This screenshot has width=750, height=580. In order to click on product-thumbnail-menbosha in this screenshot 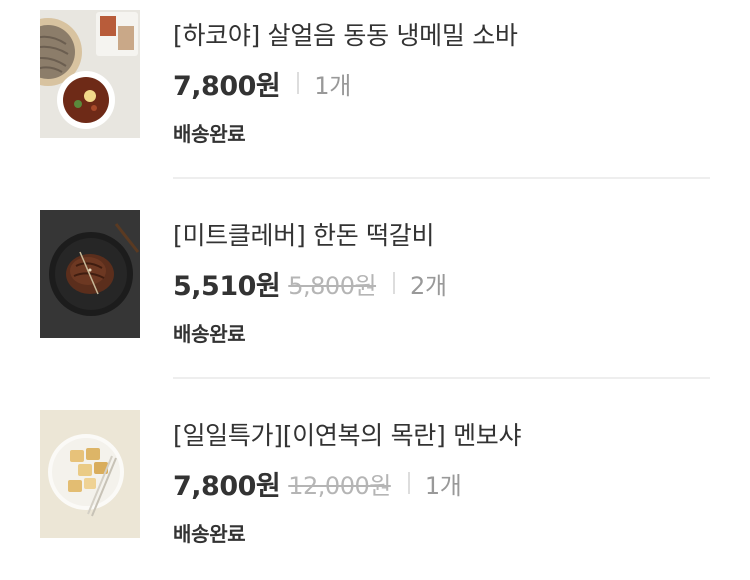, I will do `click(90, 474)`.